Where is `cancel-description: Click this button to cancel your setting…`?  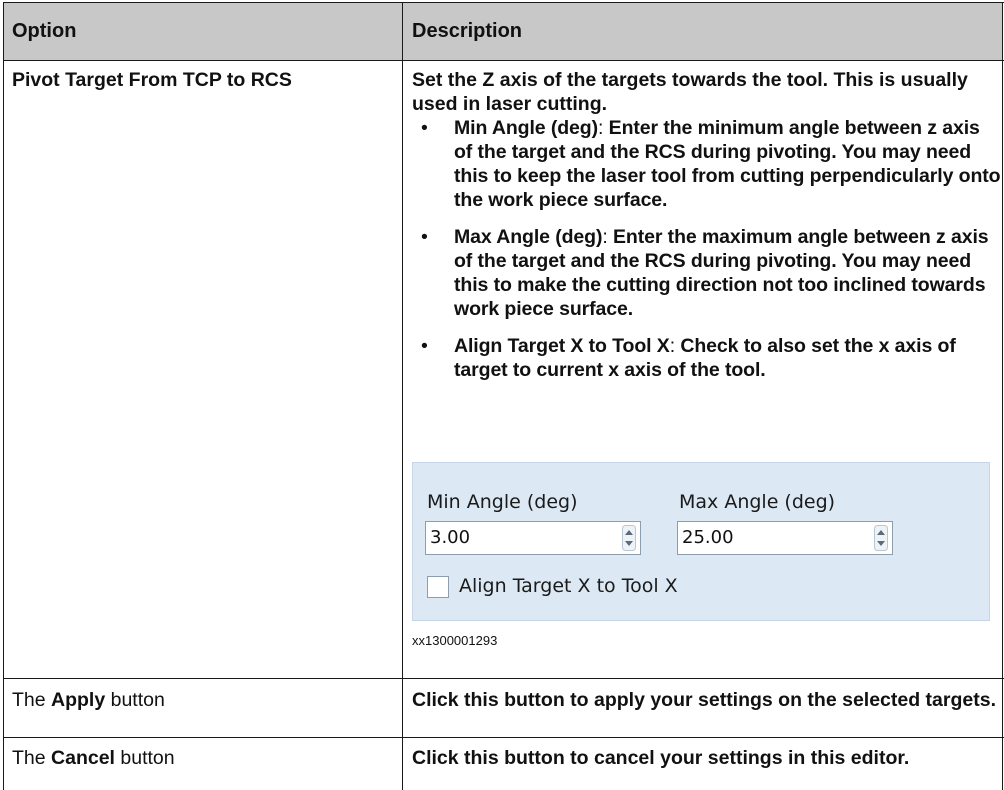
cancel-description: Click this button to cancel your setting… is located at coordinates (661, 758).